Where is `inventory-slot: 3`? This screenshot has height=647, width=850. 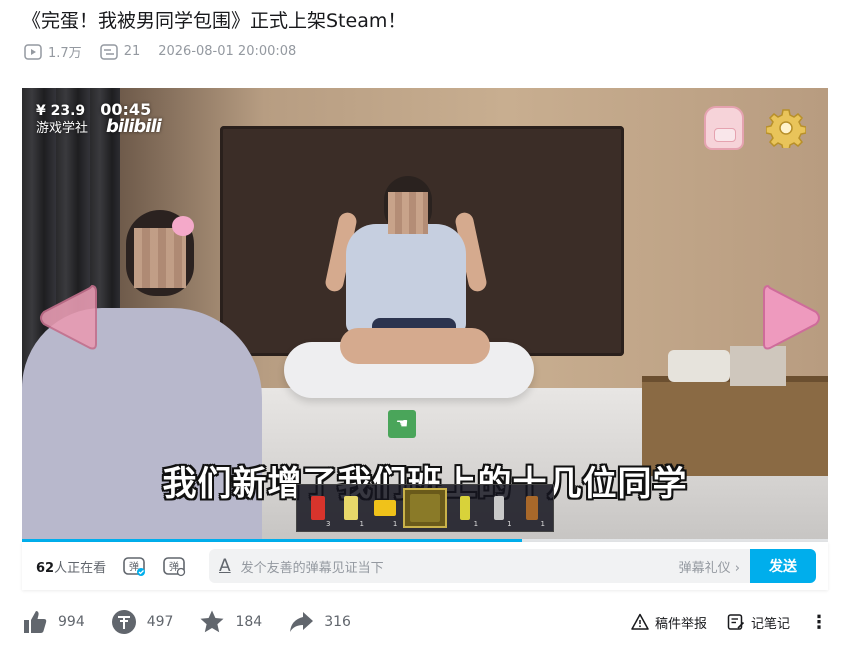
inventory-slot: 3 is located at coordinates (317, 508).